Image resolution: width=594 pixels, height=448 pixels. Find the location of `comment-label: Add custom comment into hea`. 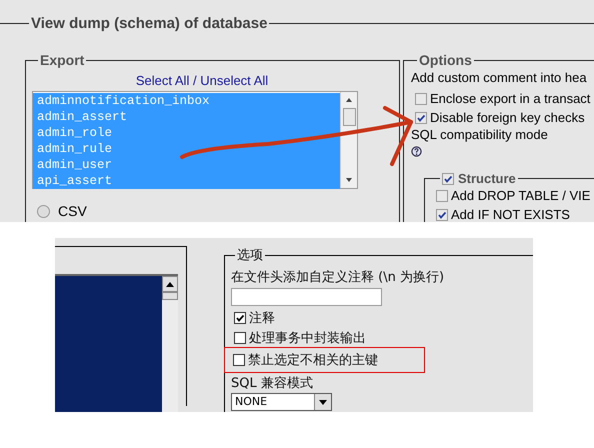

comment-label: Add custom comment into hea is located at coordinates (499, 77).